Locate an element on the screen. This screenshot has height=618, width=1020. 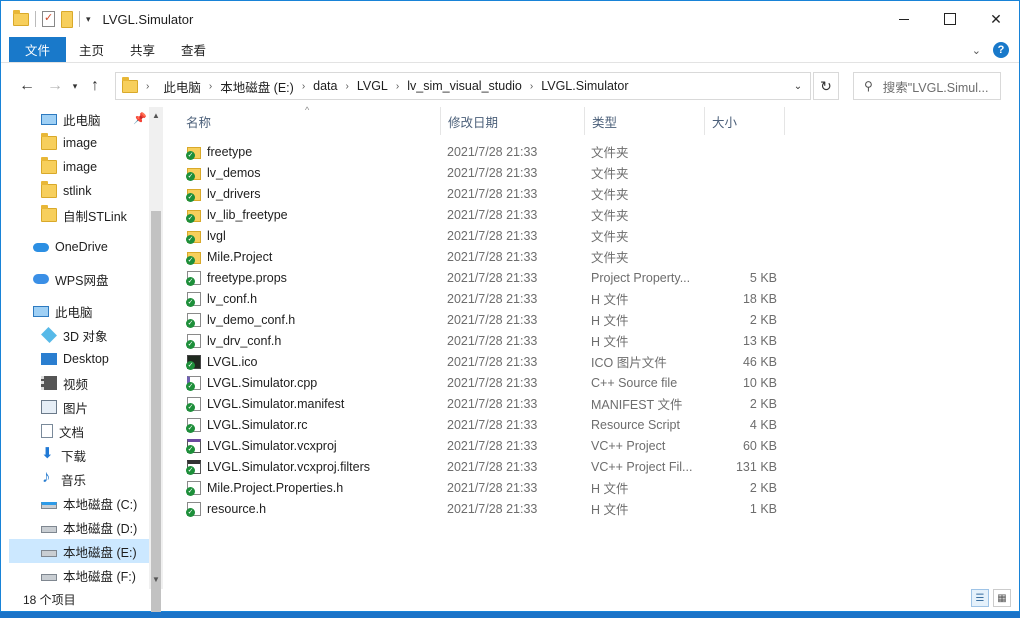
up-arrow-icon: ↑ is located at coordinates (95, 86).